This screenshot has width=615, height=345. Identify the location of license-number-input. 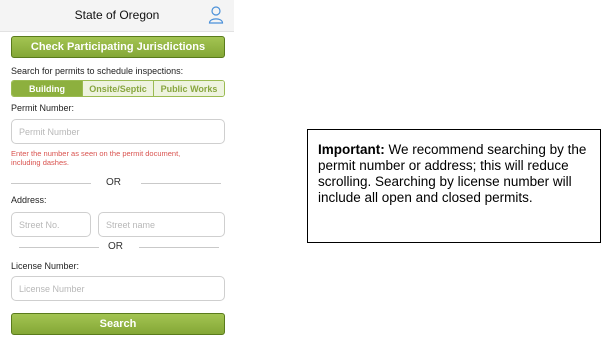
(118, 288).